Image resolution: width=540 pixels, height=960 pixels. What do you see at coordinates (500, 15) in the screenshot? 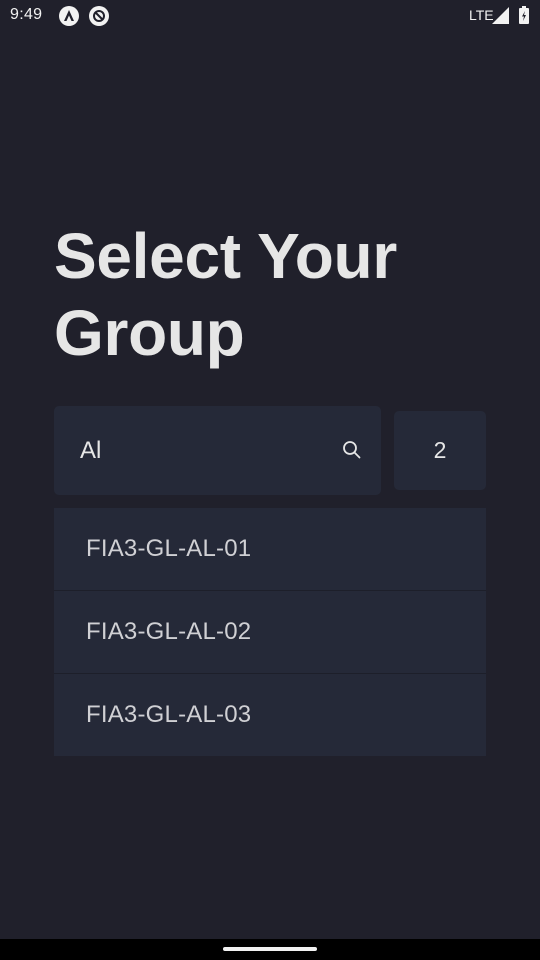
I see `signal-icon` at bounding box center [500, 15].